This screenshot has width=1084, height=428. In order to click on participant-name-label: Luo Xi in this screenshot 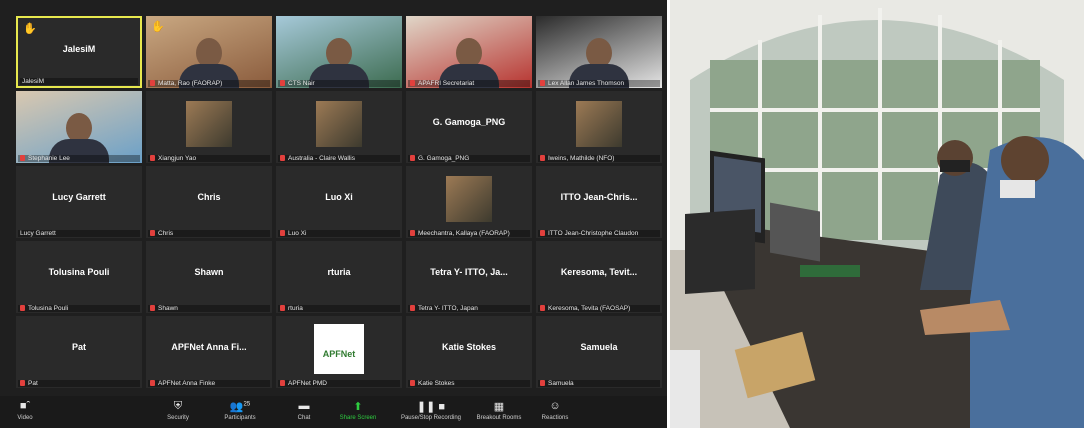, I will do `click(339, 233)`.